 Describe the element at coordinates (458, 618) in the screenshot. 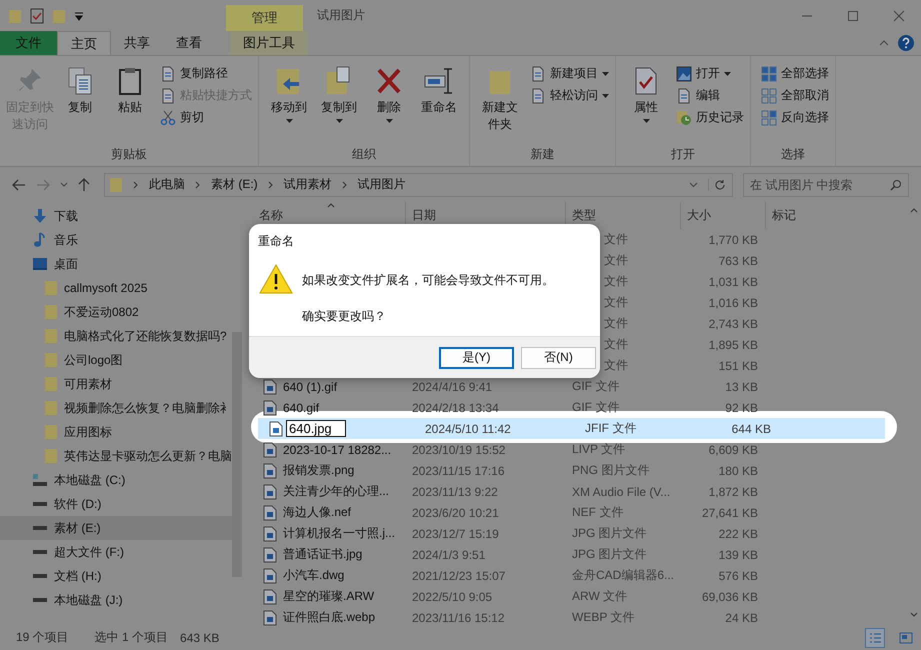

I see `table-cell-text: 2023/11/16 15:12` at that location.